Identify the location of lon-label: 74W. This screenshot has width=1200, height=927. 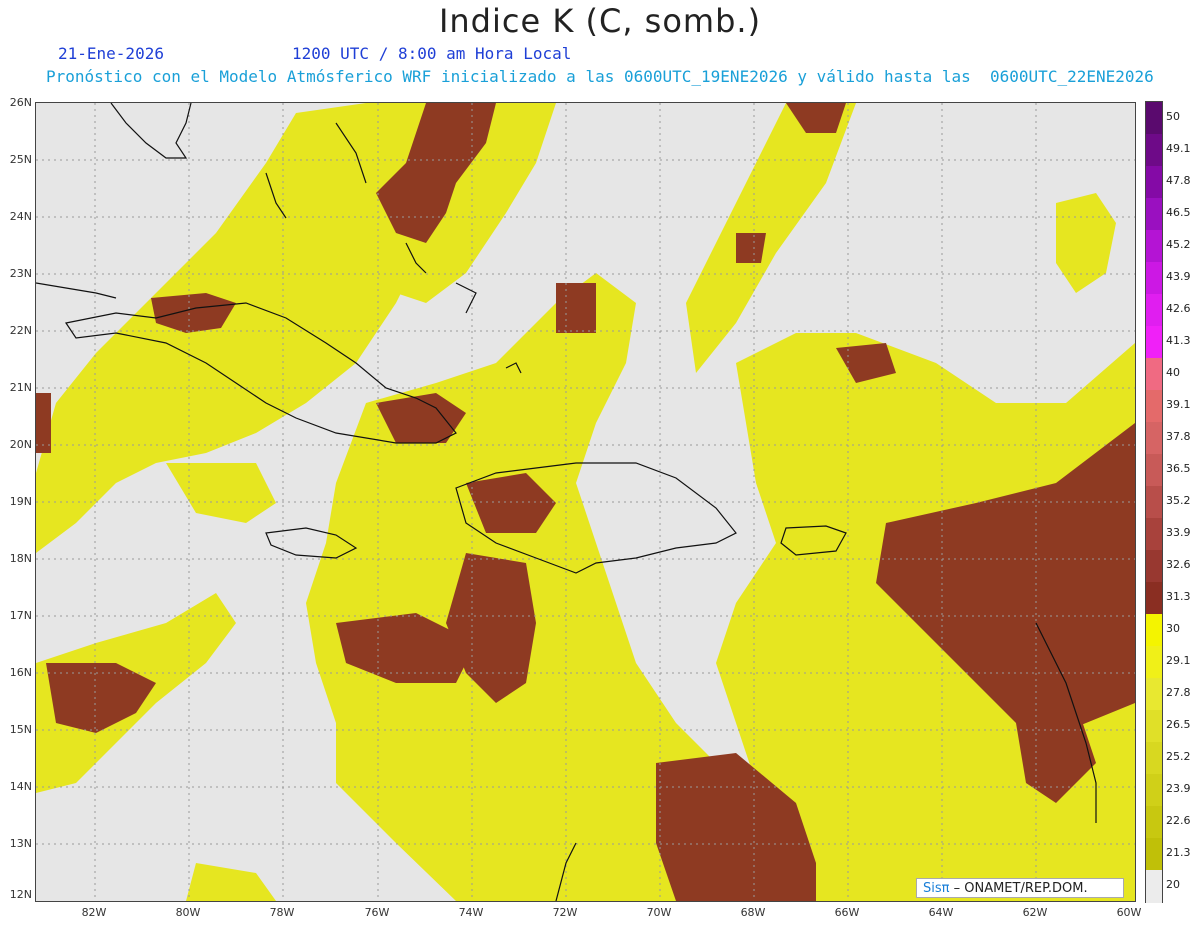
(471, 912).